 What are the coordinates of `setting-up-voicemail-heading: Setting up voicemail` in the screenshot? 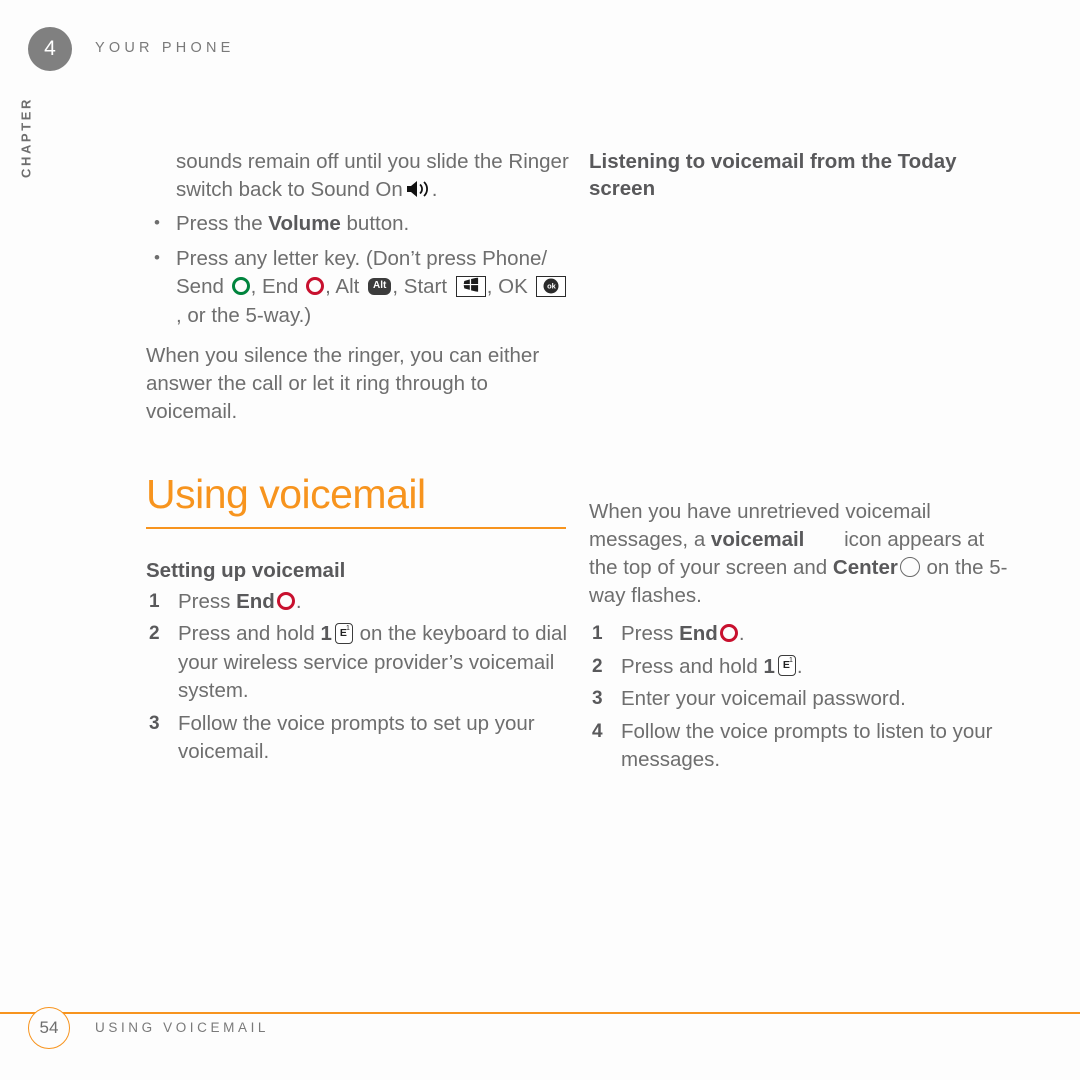 It's located at (246, 570).